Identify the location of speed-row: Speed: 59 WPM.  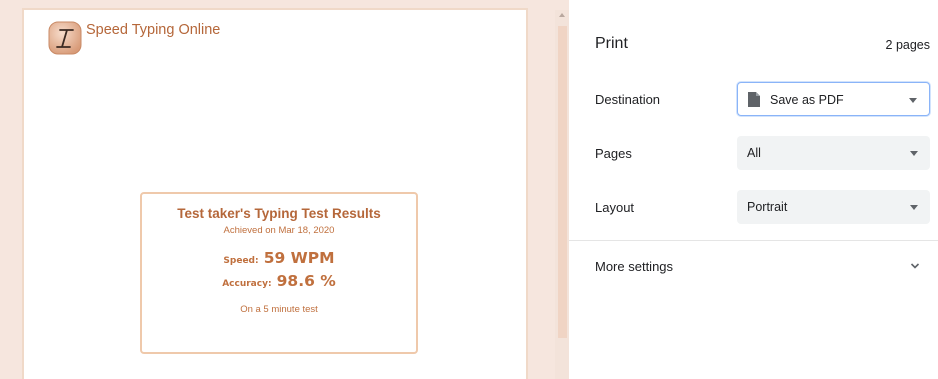
(279, 259).